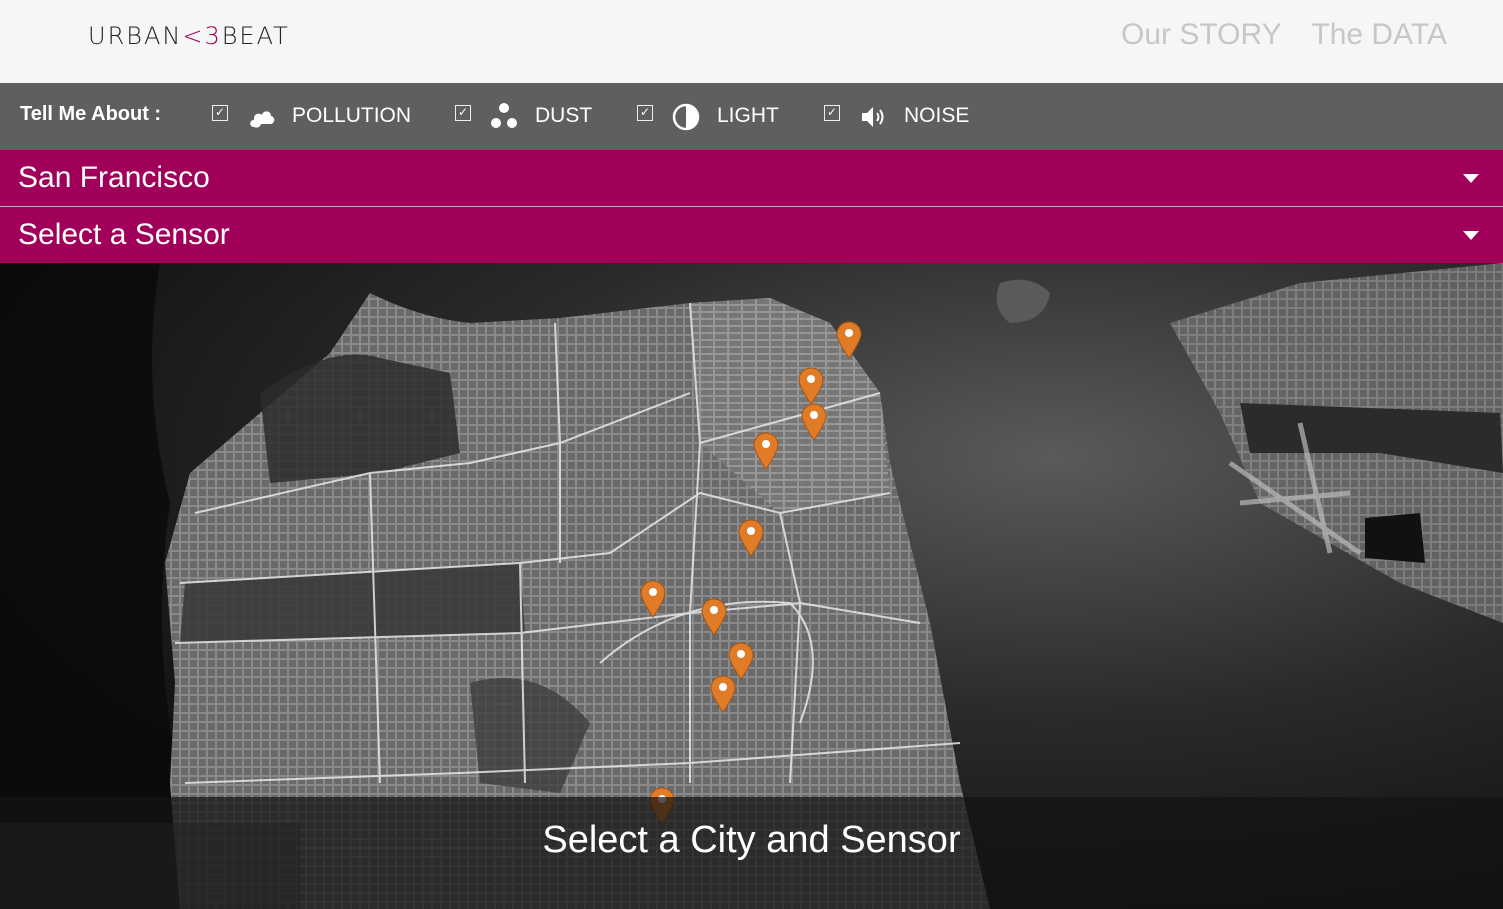  What do you see at coordinates (751, 178) in the screenshot?
I see `city-dropdown: San Francisco` at bounding box center [751, 178].